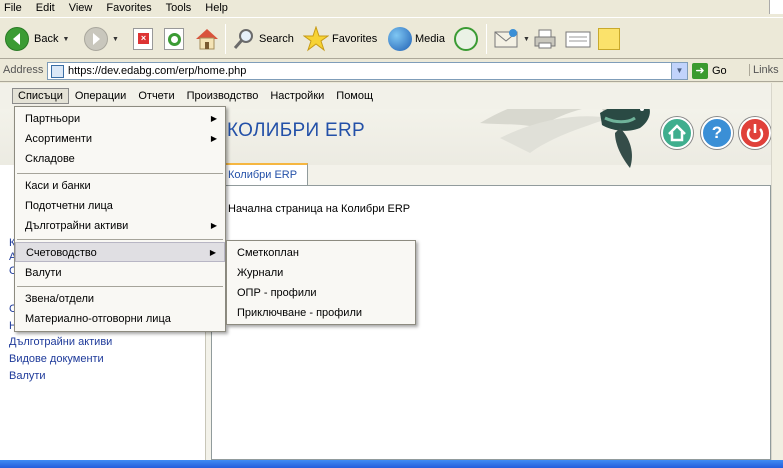 The width and height of the screenshot is (783, 468). What do you see at coordinates (223, 96) in the screenshot?
I see `app-menu-production: Производство` at bounding box center [223, 96].